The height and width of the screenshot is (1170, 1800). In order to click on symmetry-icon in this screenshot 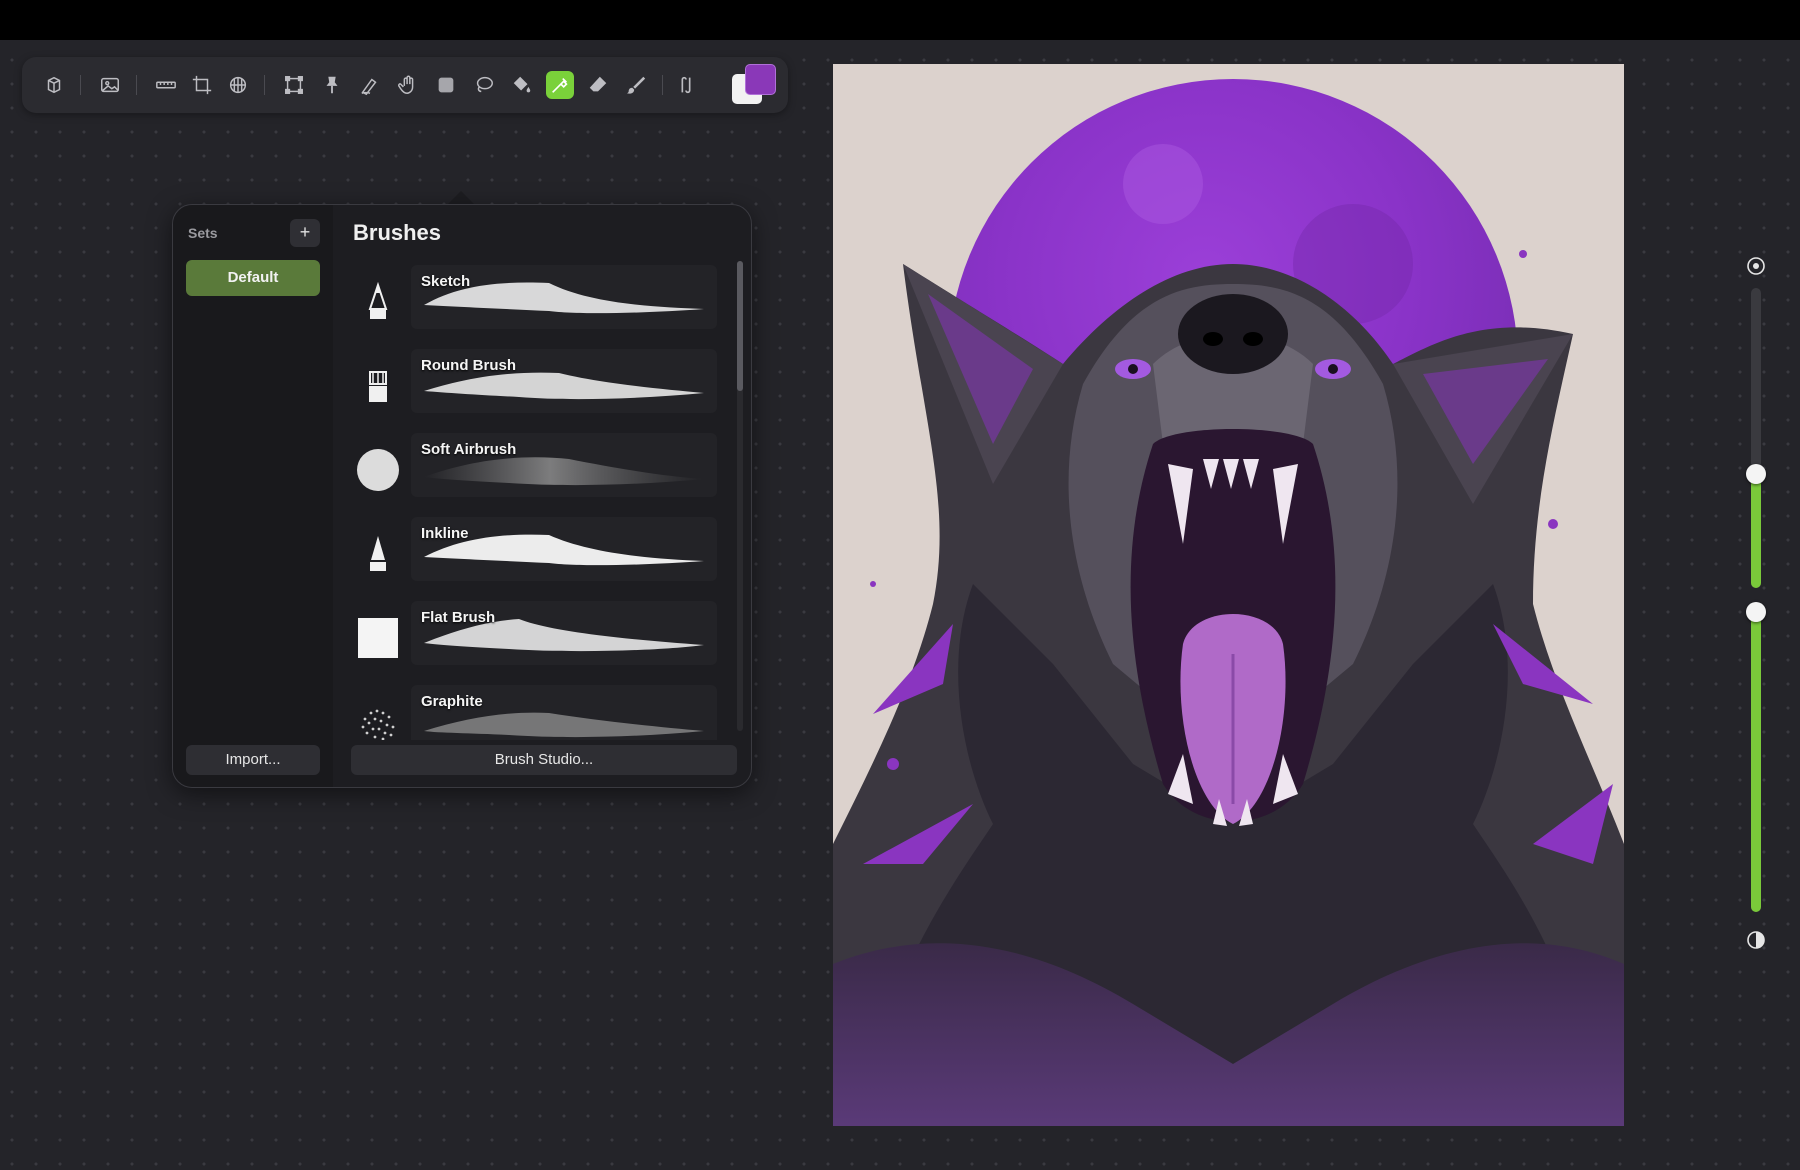, I will do `click(686, 85)`.